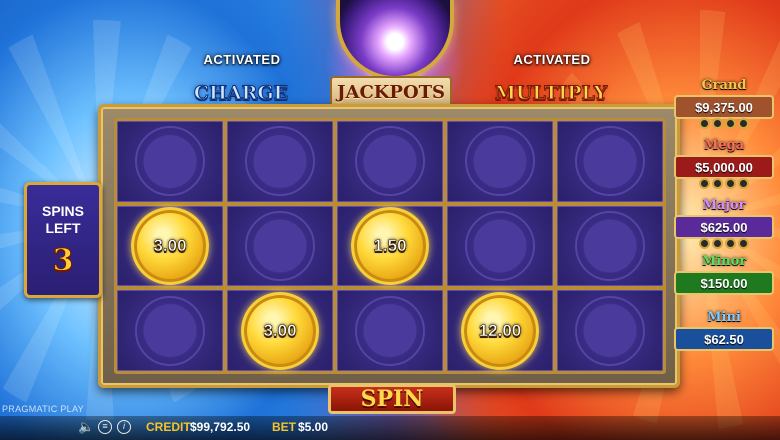 The image size is (780, 440). I want to click on jackpot-name: Major, so click(724, 205).